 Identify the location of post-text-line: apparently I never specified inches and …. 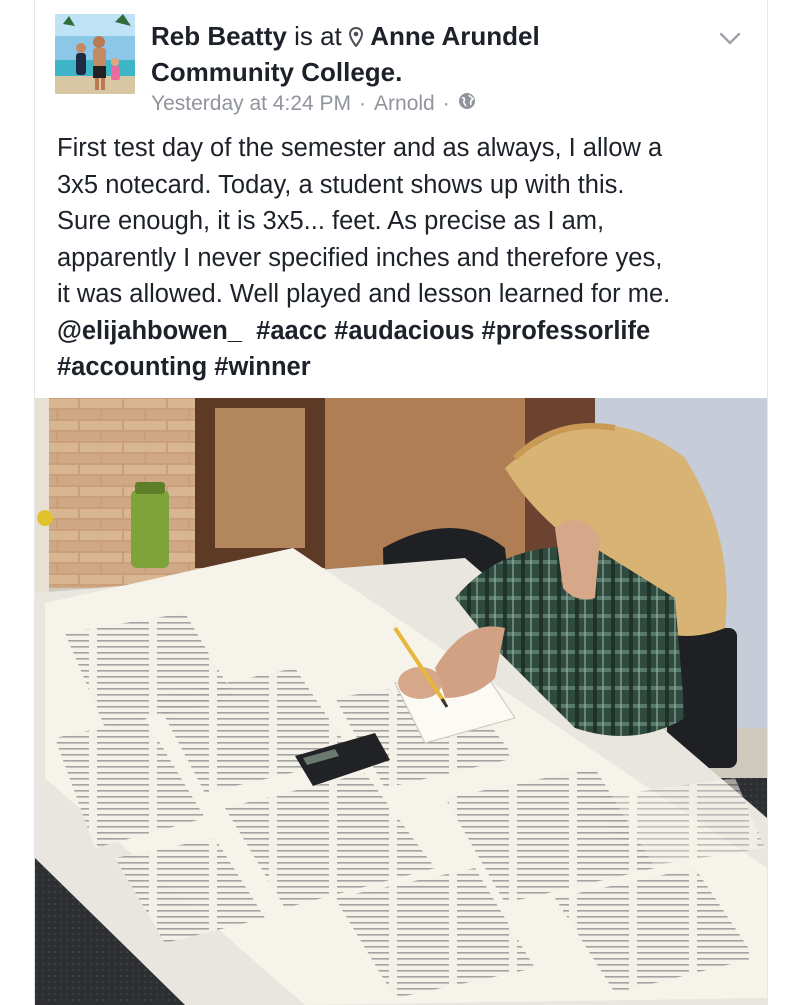
(360, 257).